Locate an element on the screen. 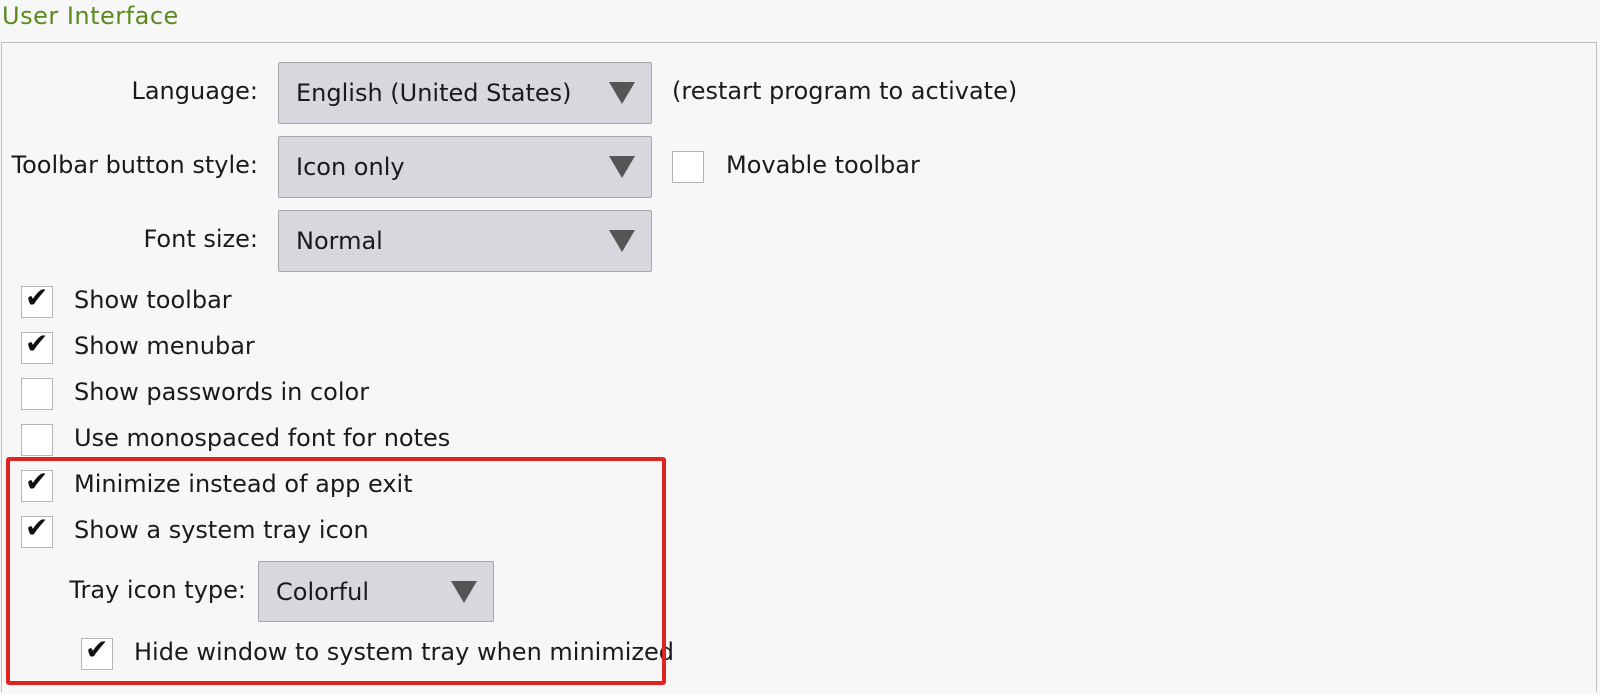 Image resolution: width=1600 pixels, height=694 pixels. show-menubar-checkbox: ✔ is located at coordinates (37, 345).